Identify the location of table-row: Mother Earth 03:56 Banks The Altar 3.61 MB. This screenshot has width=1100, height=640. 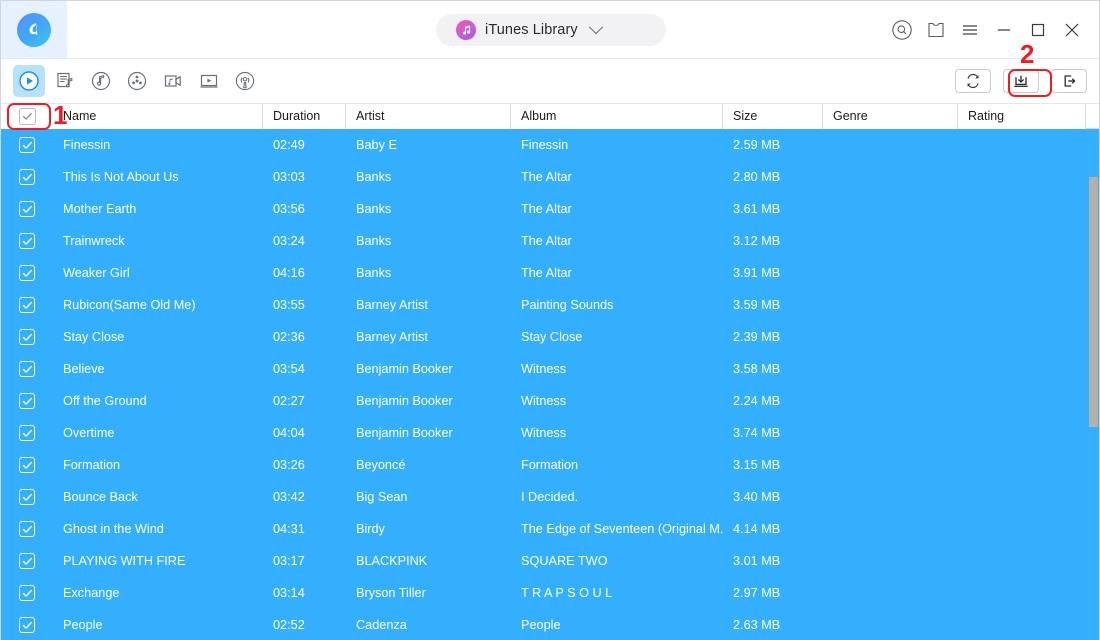
(550, 209).